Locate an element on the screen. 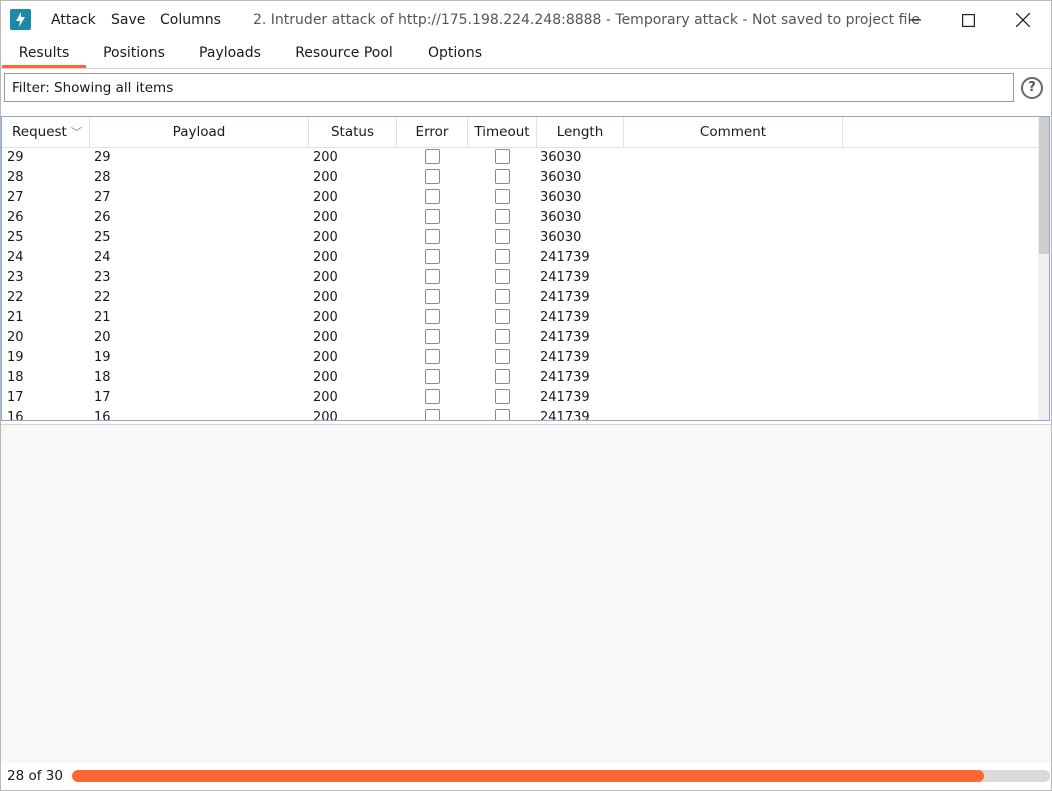 The width and height of the screenshot is (1052, 791). cell-request: 27 is located at coordinates (15, 197).